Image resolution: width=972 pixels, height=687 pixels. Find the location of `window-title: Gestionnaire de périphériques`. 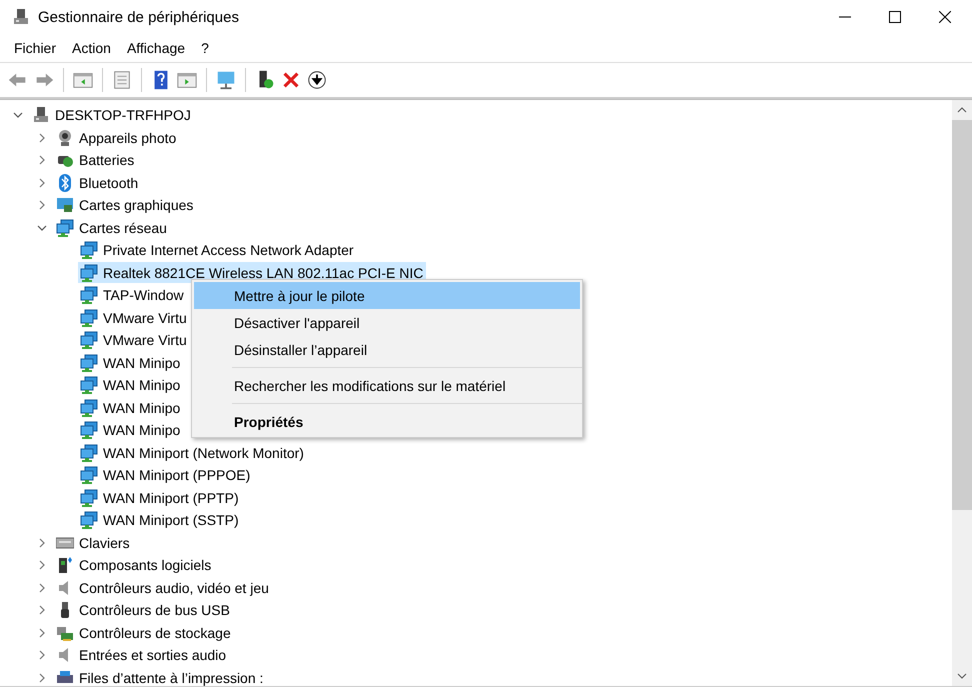

window-title: Gestionnaire de périphériques is located at coordinates (139, 17).